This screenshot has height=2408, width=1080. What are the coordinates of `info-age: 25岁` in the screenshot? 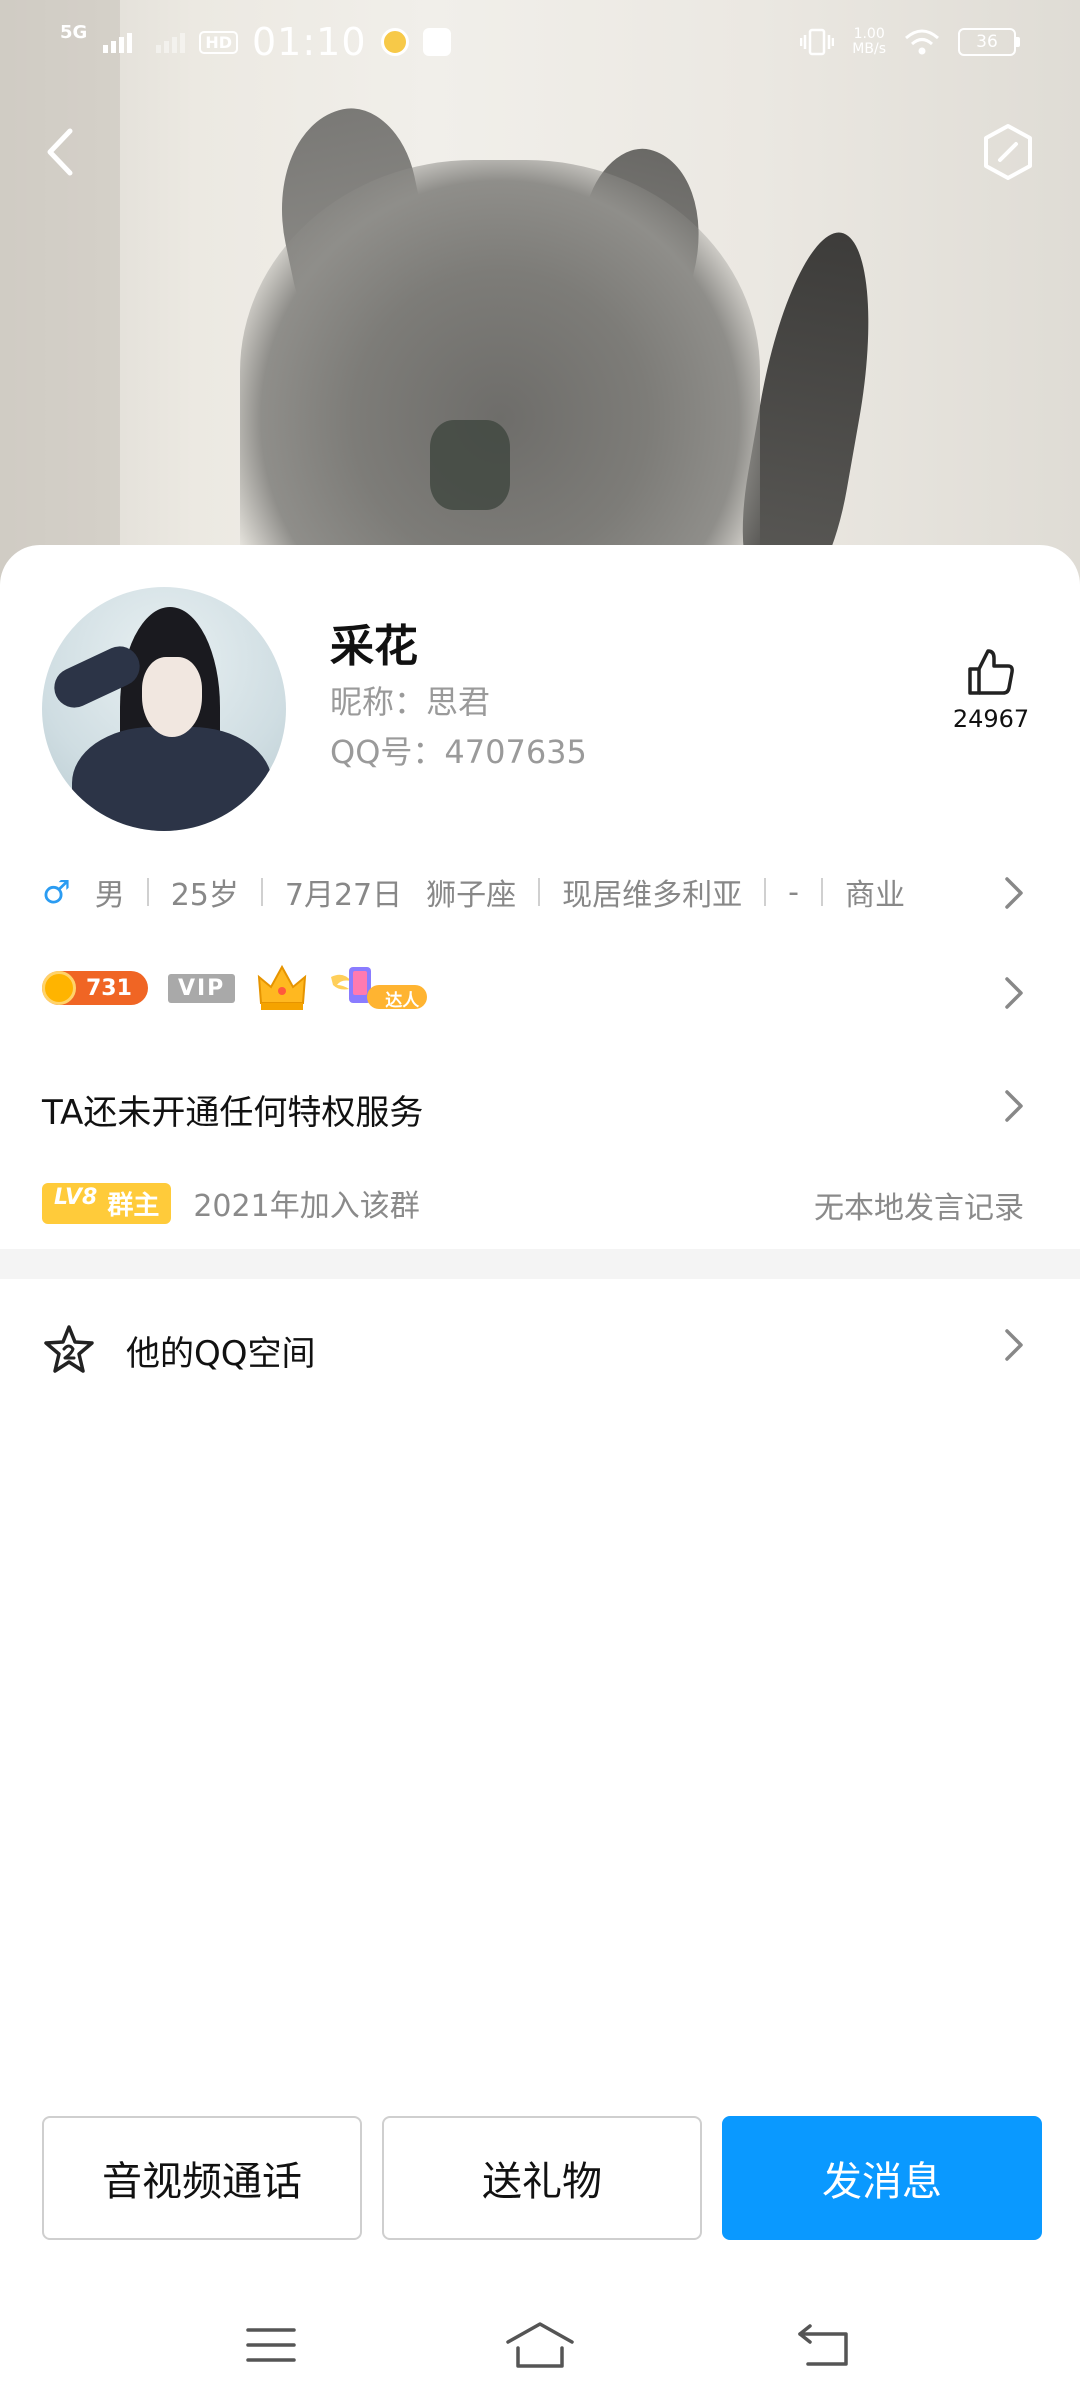 It's located at (204, 895).